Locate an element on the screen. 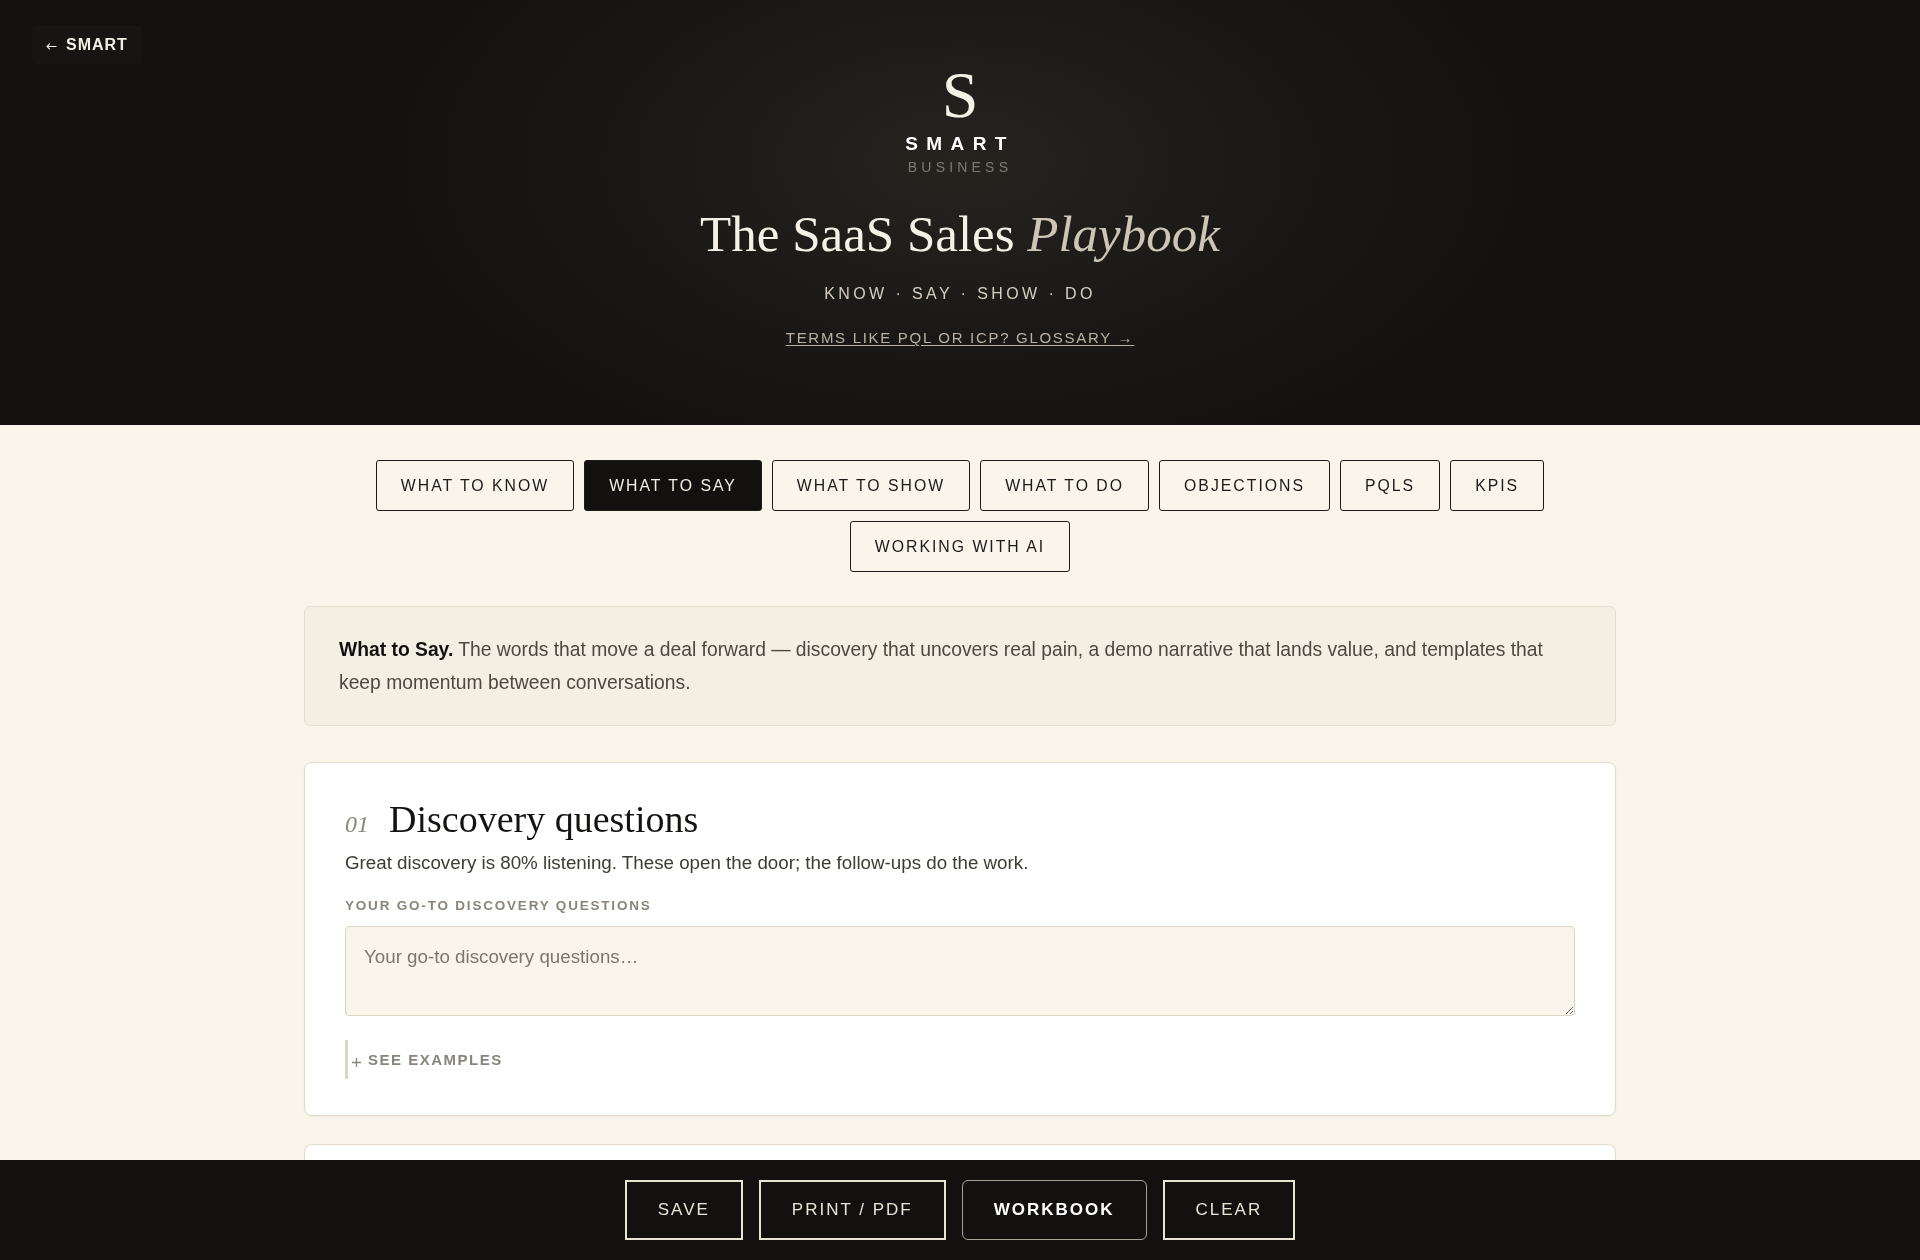 The height and width of the screenshot is (1260, 1920). tab: WHAT TO SAY is located at coordinates (673, 485).